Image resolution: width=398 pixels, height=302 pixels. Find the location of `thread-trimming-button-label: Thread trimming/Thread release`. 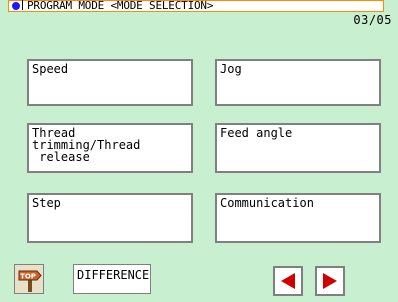

thread-trimming-button-label: Thread trimming/Thread release is located at coordinates (86, 145).